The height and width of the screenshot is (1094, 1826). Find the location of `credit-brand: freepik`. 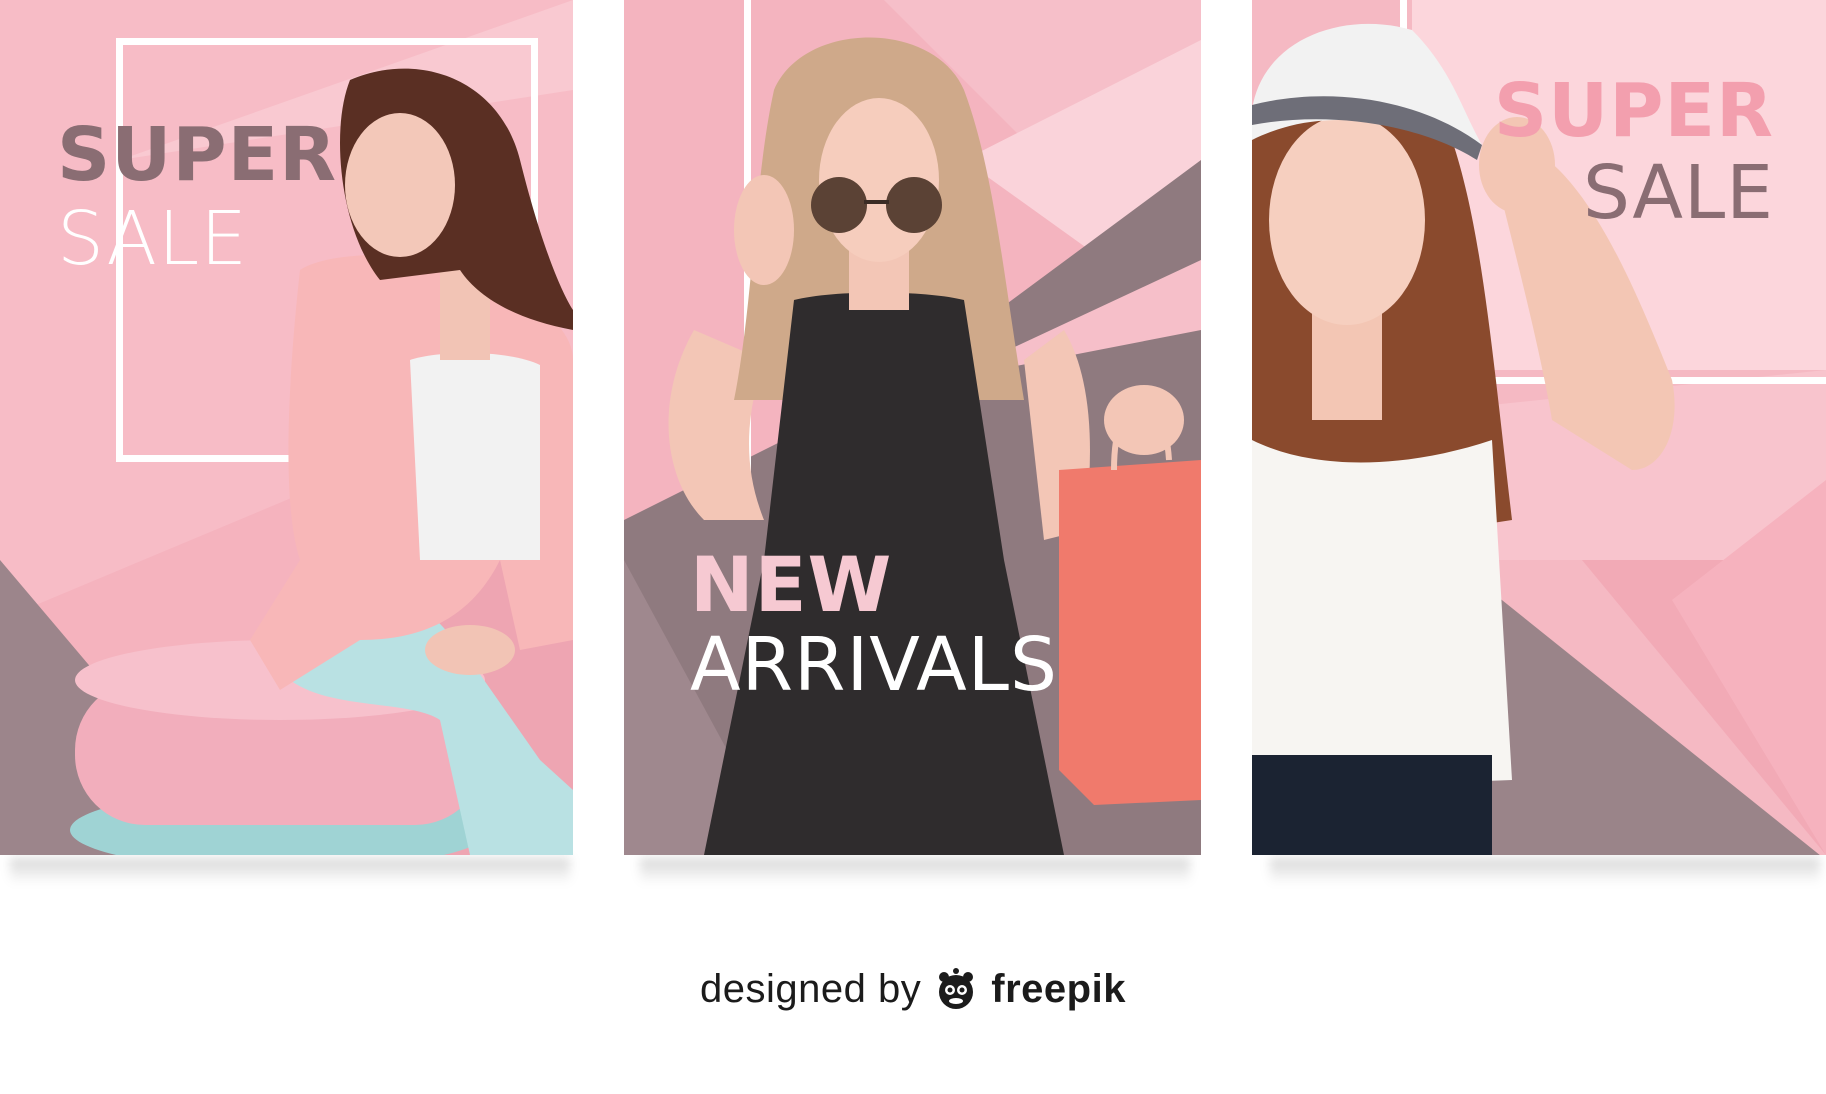

credit-brand: freepik is located at coordinates (1058, 988).